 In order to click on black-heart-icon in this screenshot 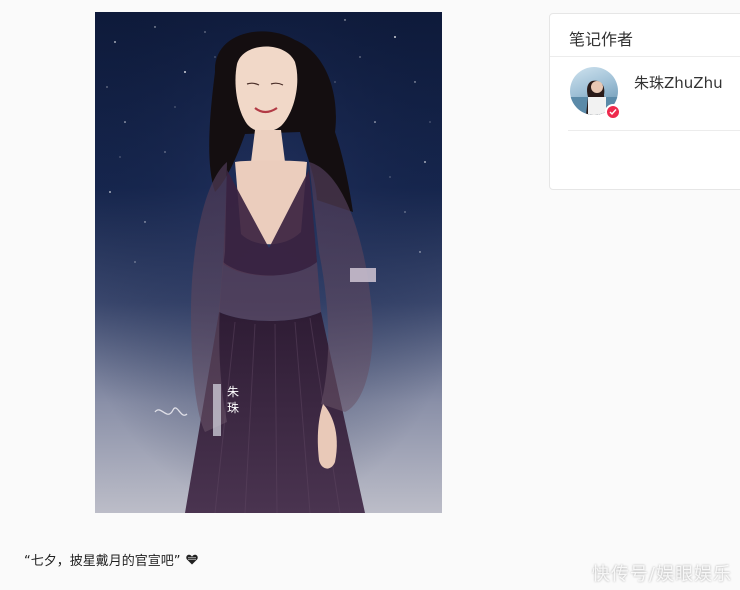, I will do `click(192, 559)`.